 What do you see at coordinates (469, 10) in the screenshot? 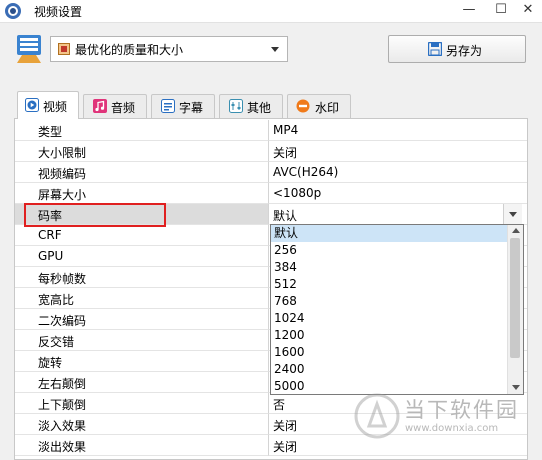
I see `minimize-button: —` at bounding box center [469, 10].